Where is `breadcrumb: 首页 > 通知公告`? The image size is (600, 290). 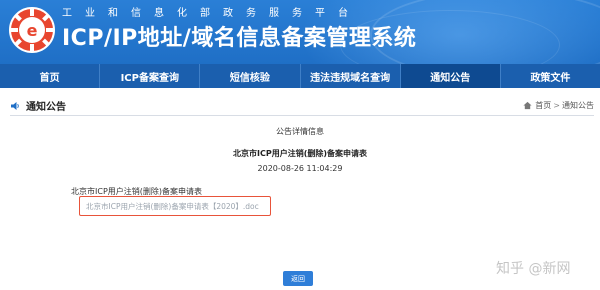 breadcrumb: 首页 > 通知公告 is located at coordinates (558, 105).